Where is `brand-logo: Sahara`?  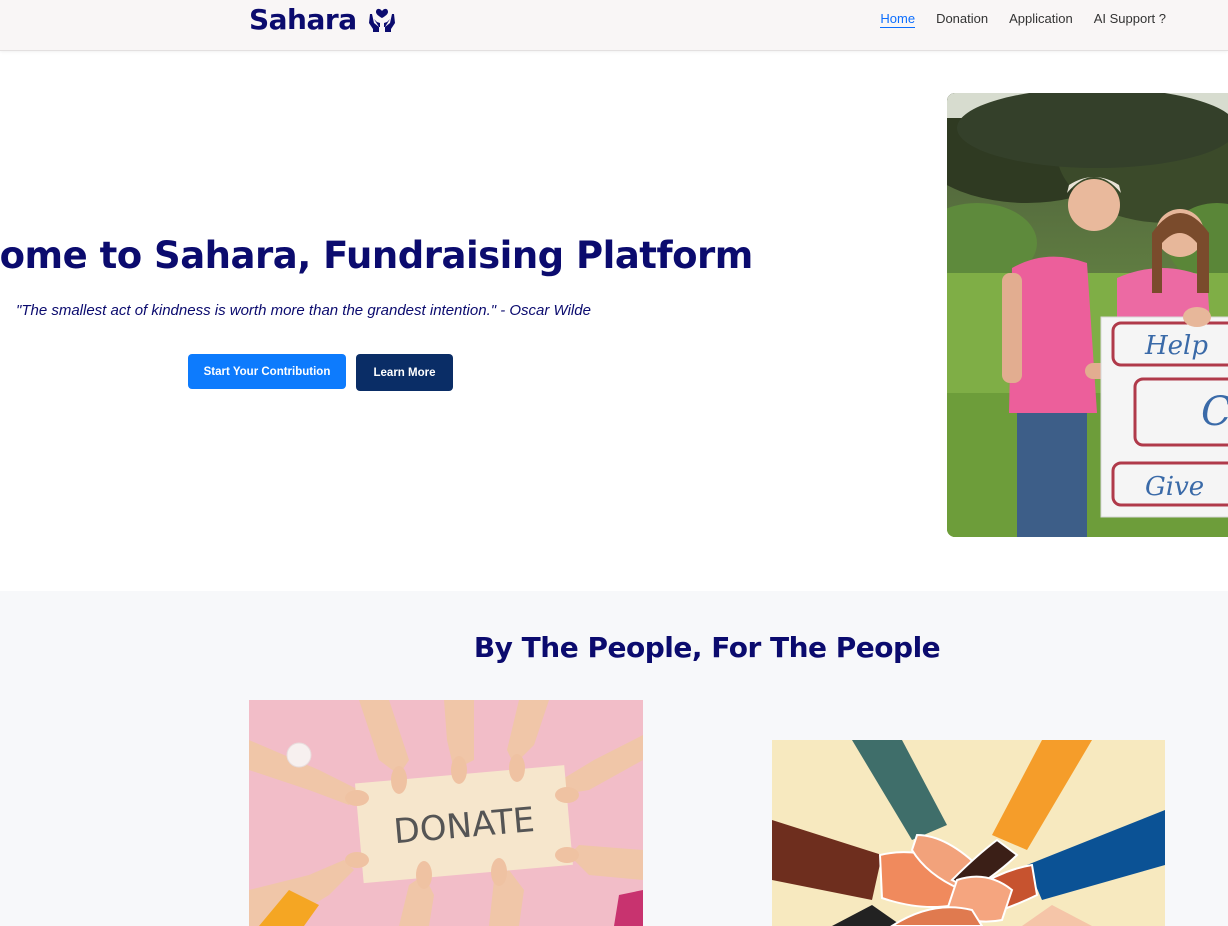 brand-logo: Sahara is located at coordinates (323, 19).